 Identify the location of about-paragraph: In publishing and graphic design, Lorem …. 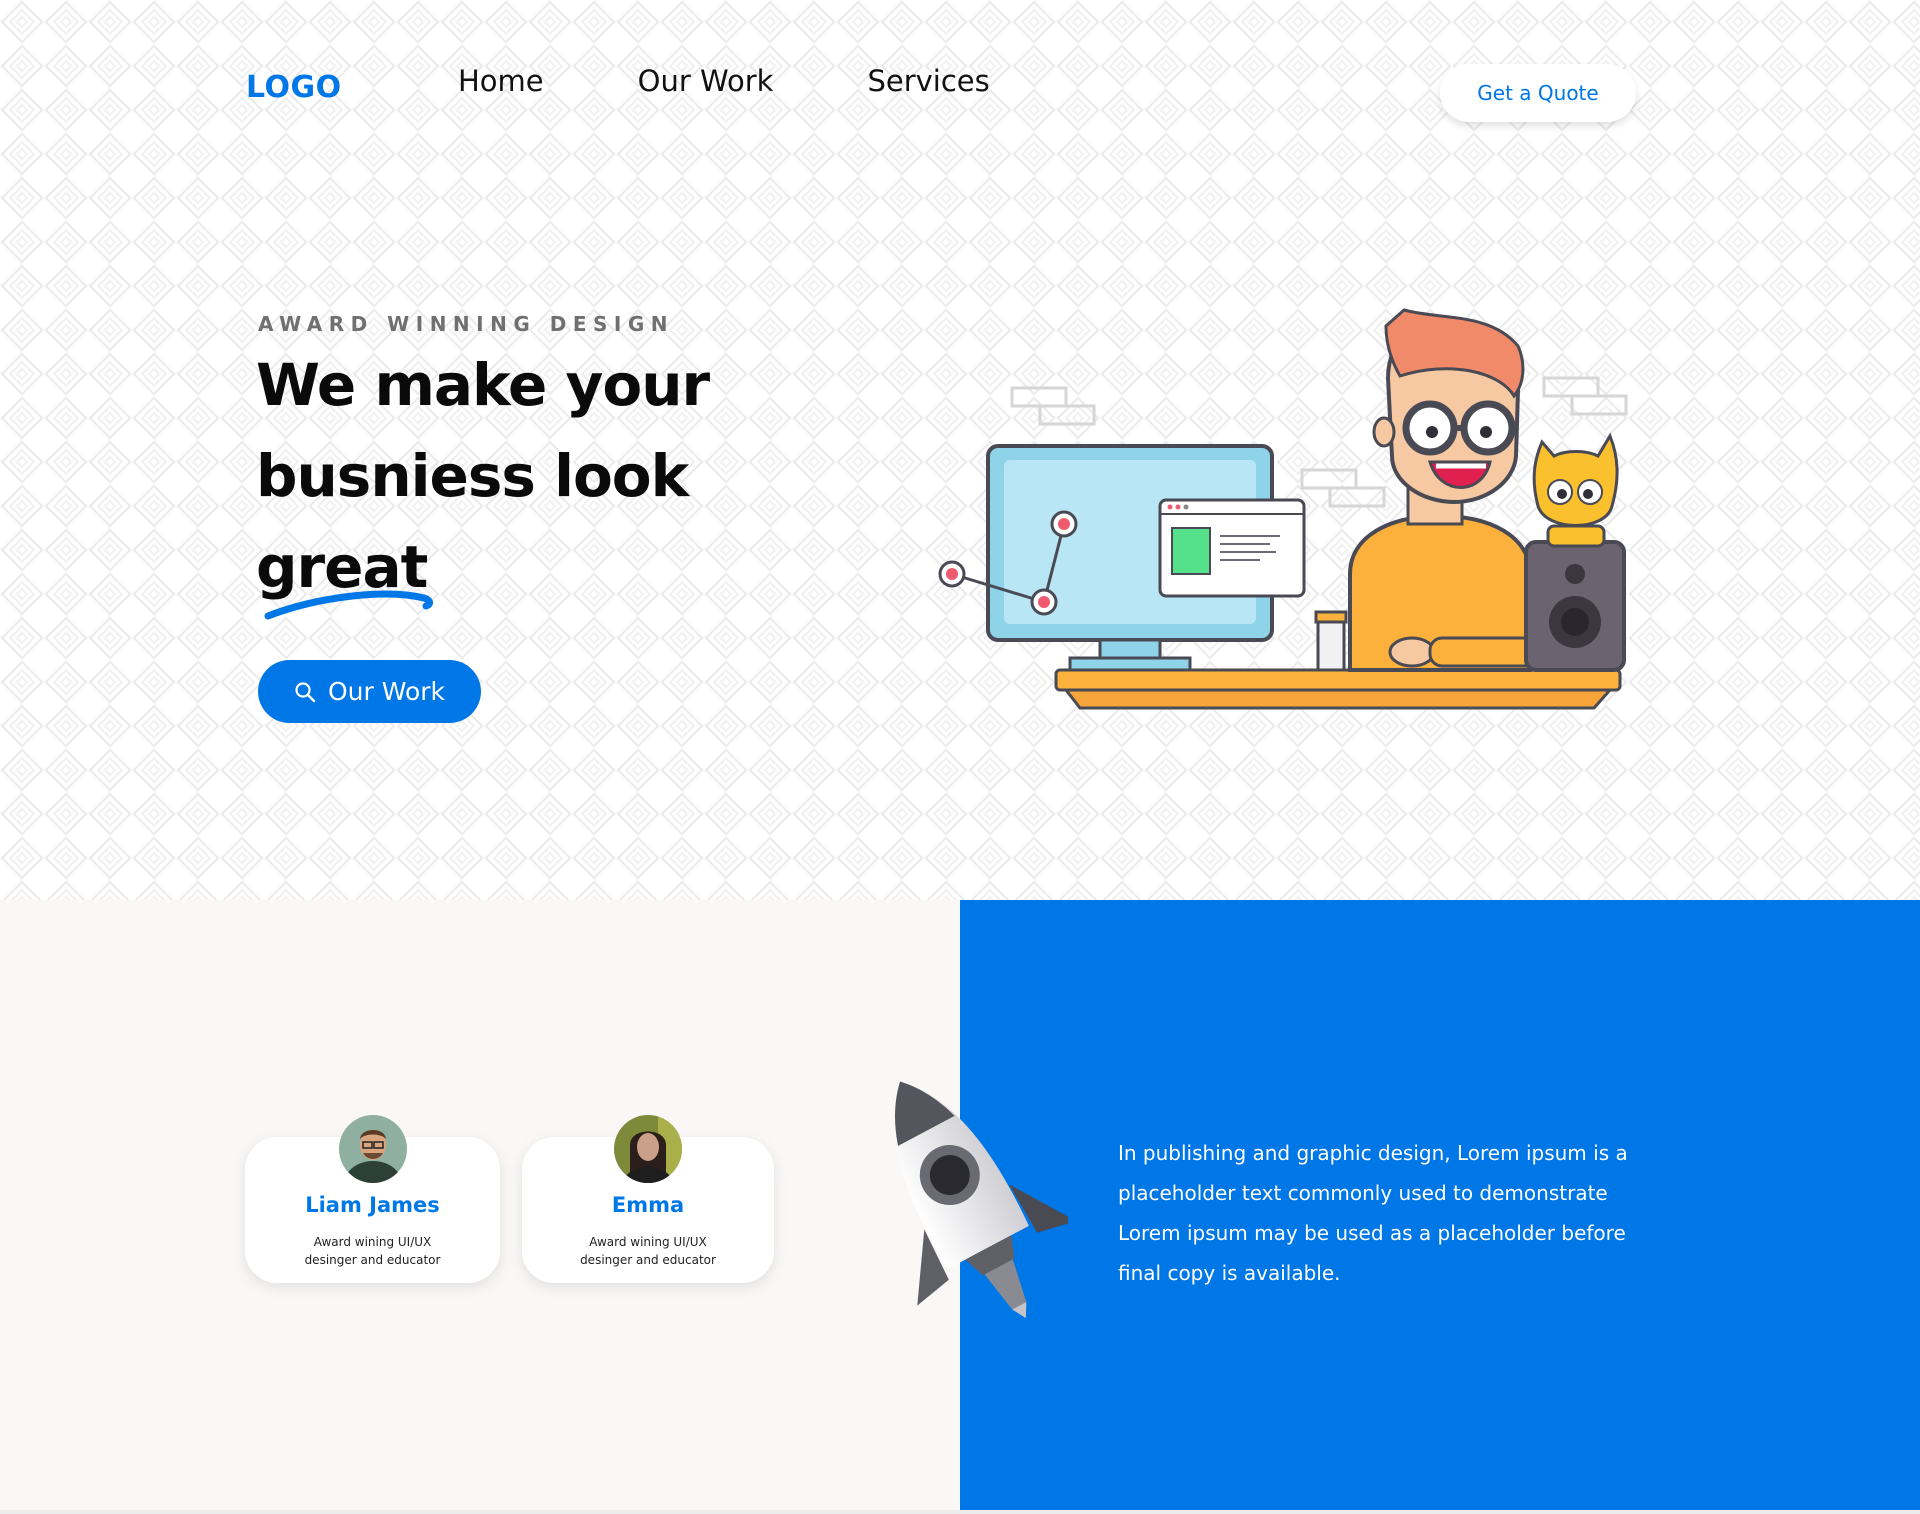
(1373, 1213).